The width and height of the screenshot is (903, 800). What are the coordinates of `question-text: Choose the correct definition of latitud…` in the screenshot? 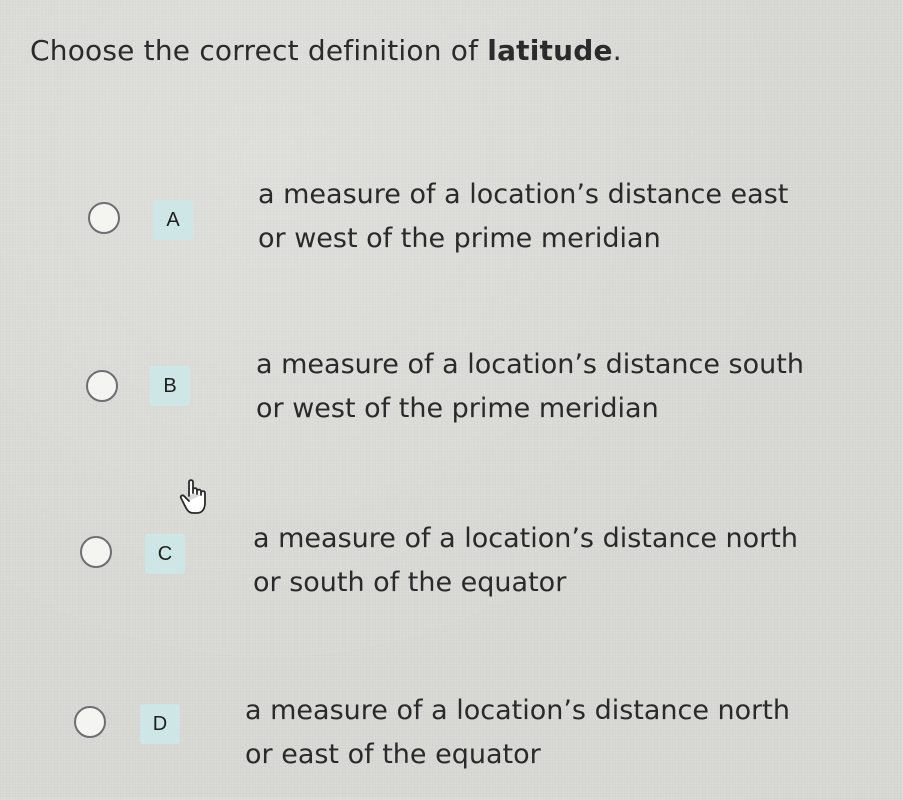 It's located at (326, 50).